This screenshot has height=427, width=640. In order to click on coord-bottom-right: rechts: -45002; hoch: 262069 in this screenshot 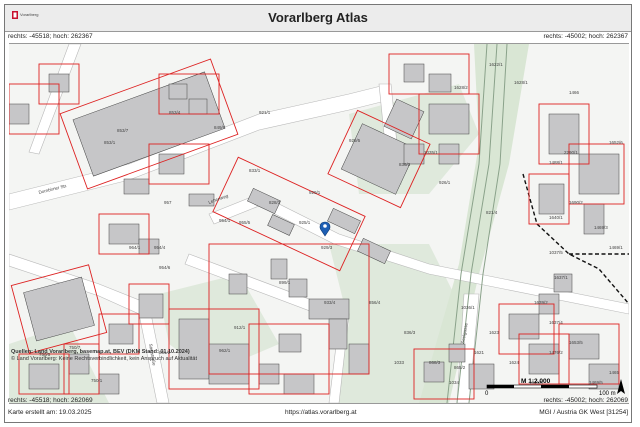, I will do `click(585, 400)`.